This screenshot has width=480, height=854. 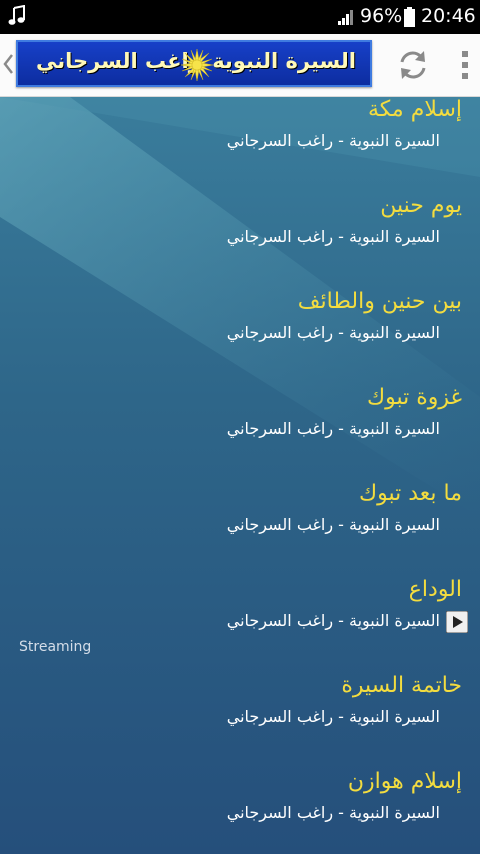 I want to click on lecture-item-playing: الوداع السيرة النبوية - راغب السرجاني, so click(x=240, y=625).